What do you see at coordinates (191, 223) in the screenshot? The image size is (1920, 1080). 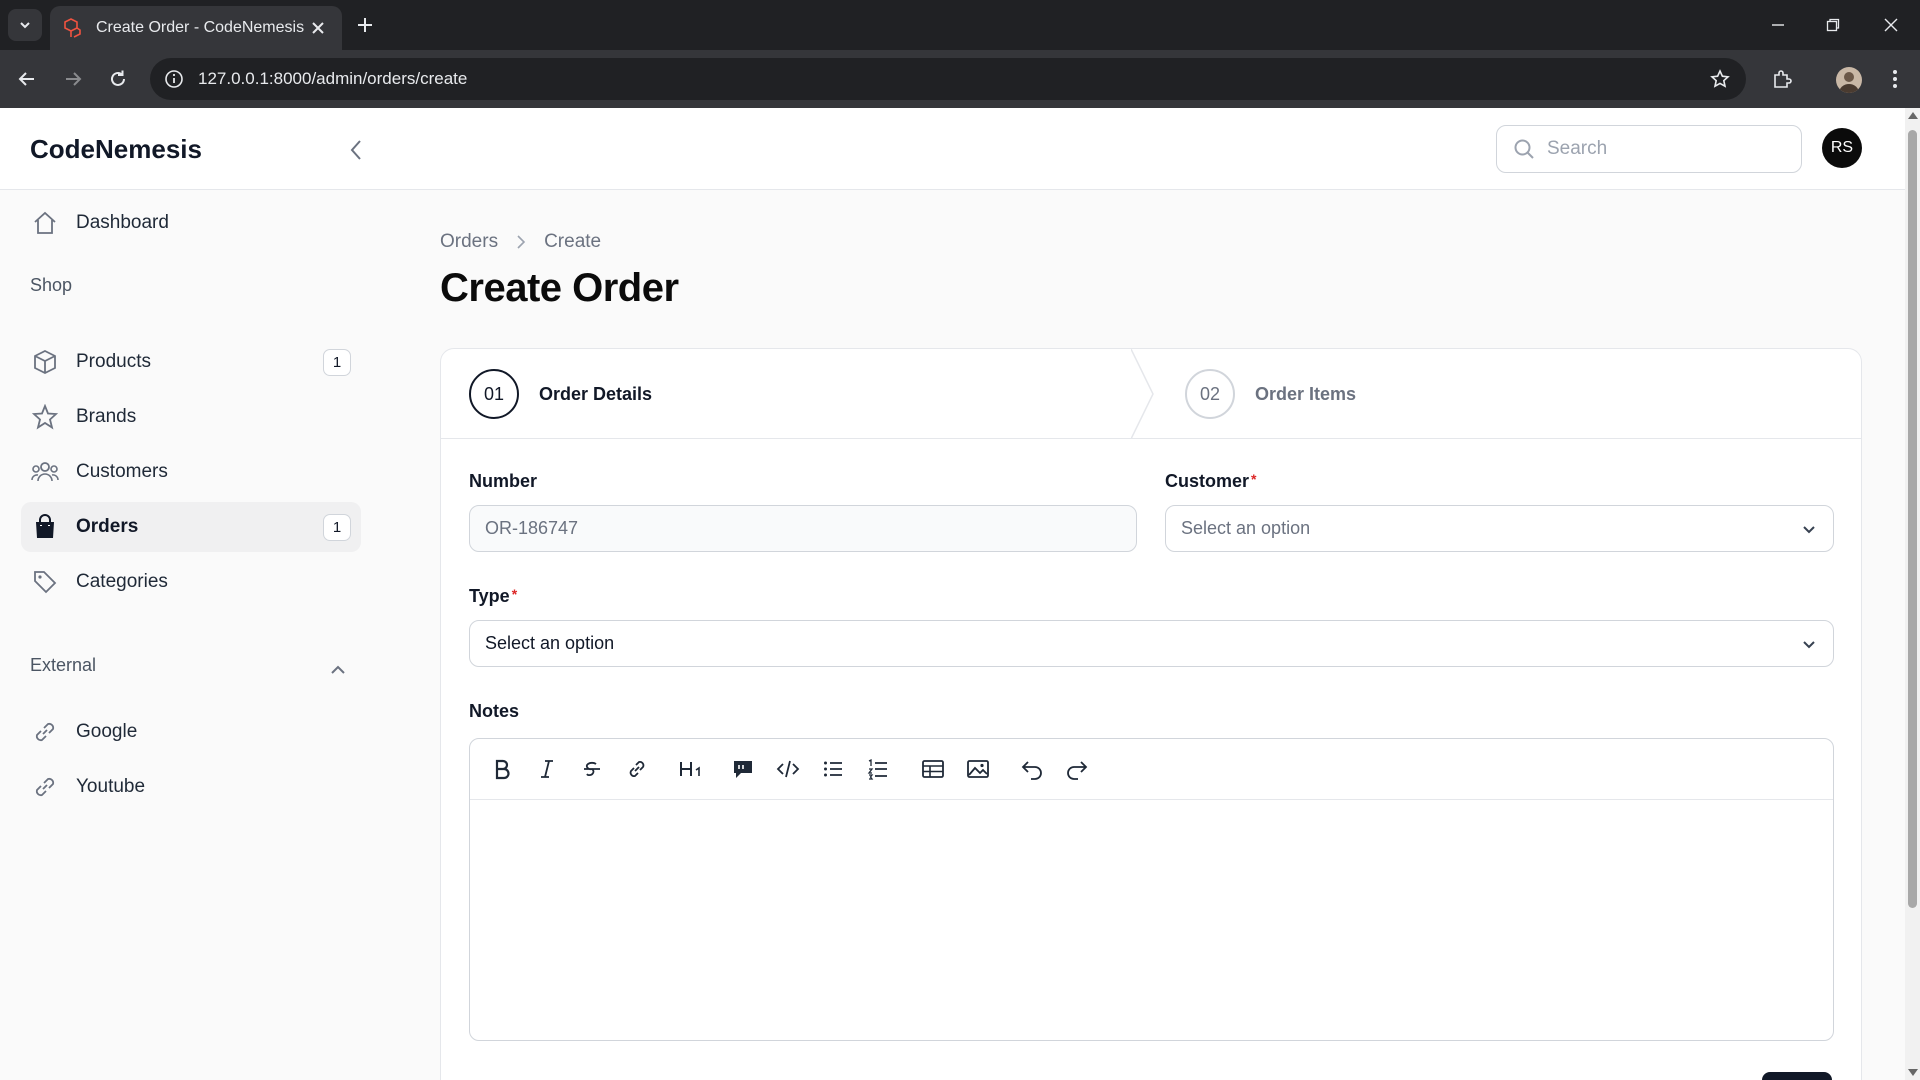 I see `sidebar-item-dashboard: Dashboard` at bounding box center [191, 223].